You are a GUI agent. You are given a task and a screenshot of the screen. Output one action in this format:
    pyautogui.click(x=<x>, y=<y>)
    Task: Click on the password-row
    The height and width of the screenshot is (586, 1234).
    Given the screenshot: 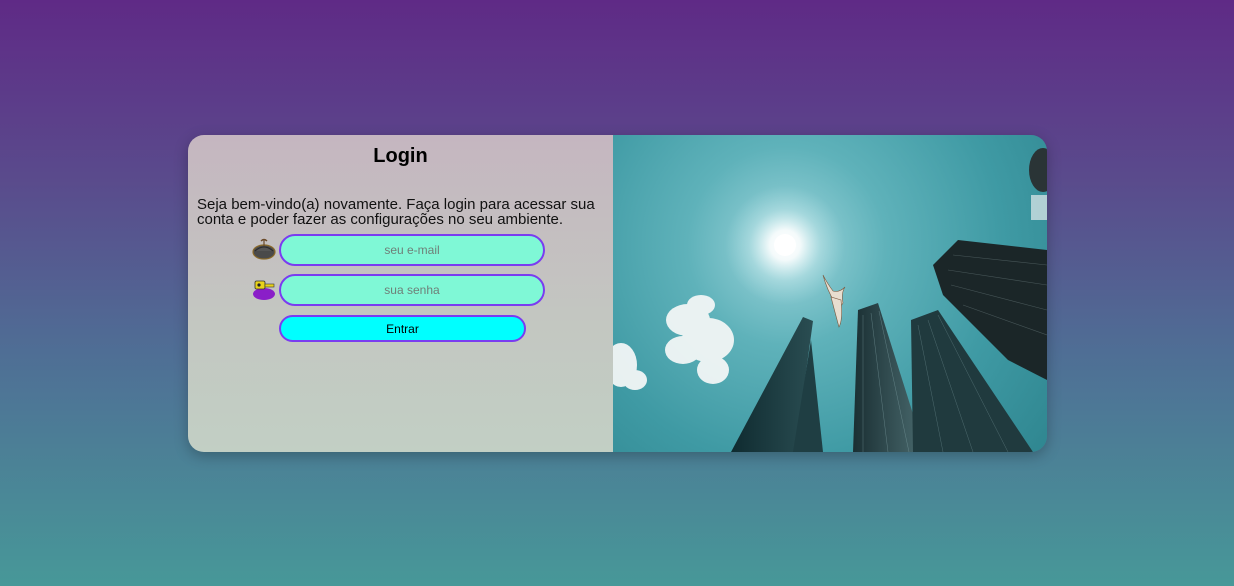 What is the action you would take?
    pyautogui.click(x=400, y=290)
    